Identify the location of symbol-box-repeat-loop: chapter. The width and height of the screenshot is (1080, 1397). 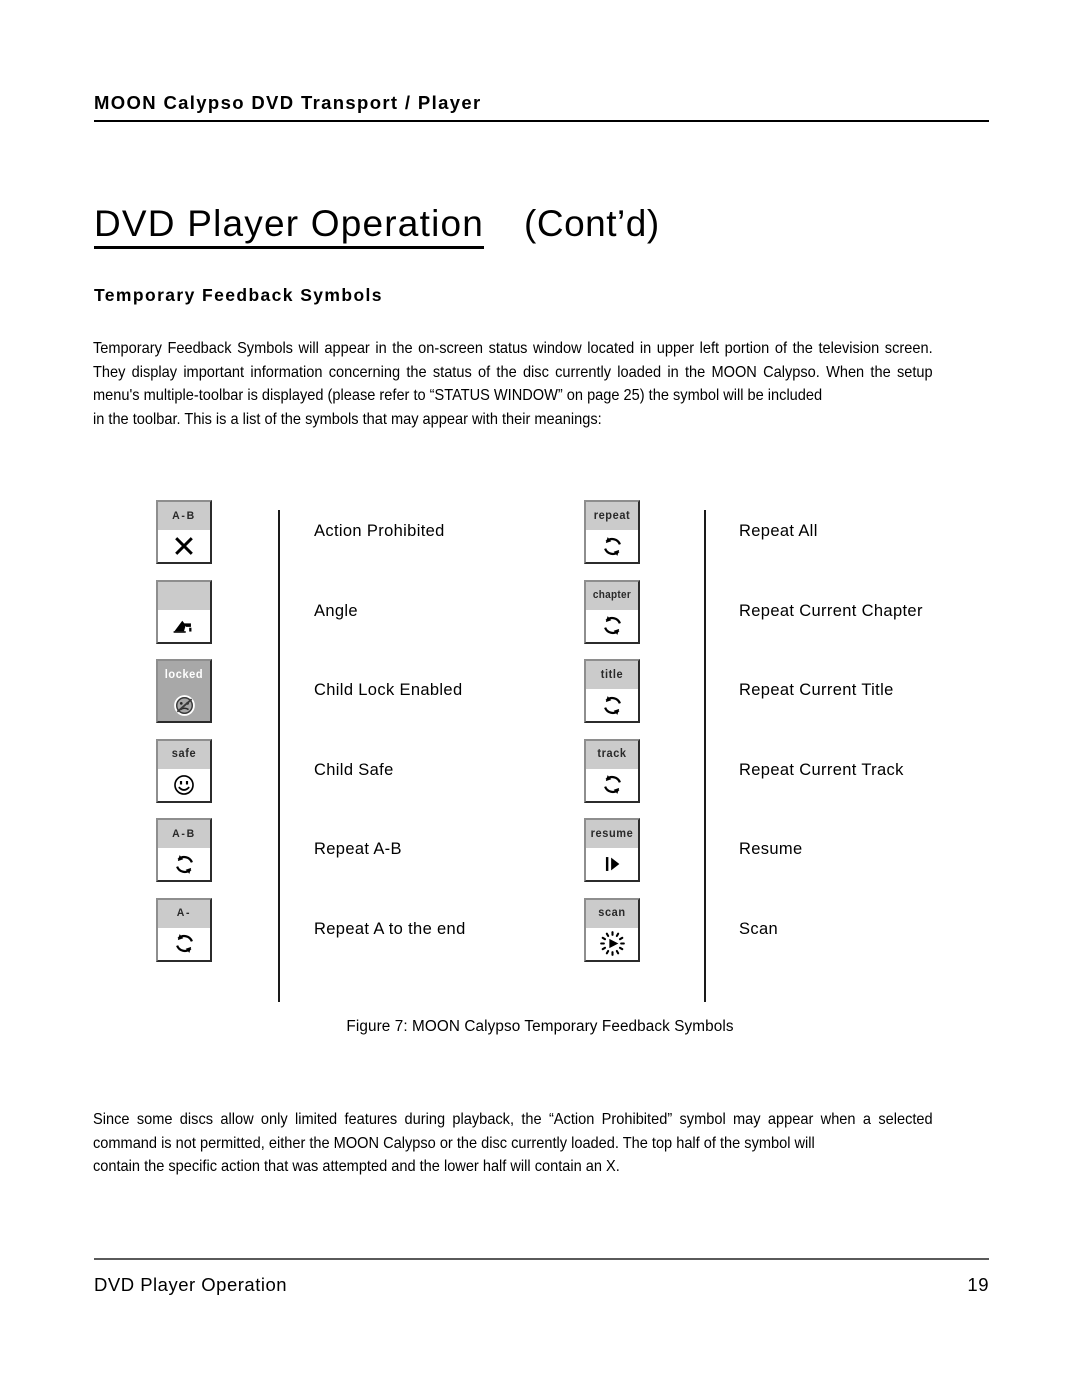
(612, 611).